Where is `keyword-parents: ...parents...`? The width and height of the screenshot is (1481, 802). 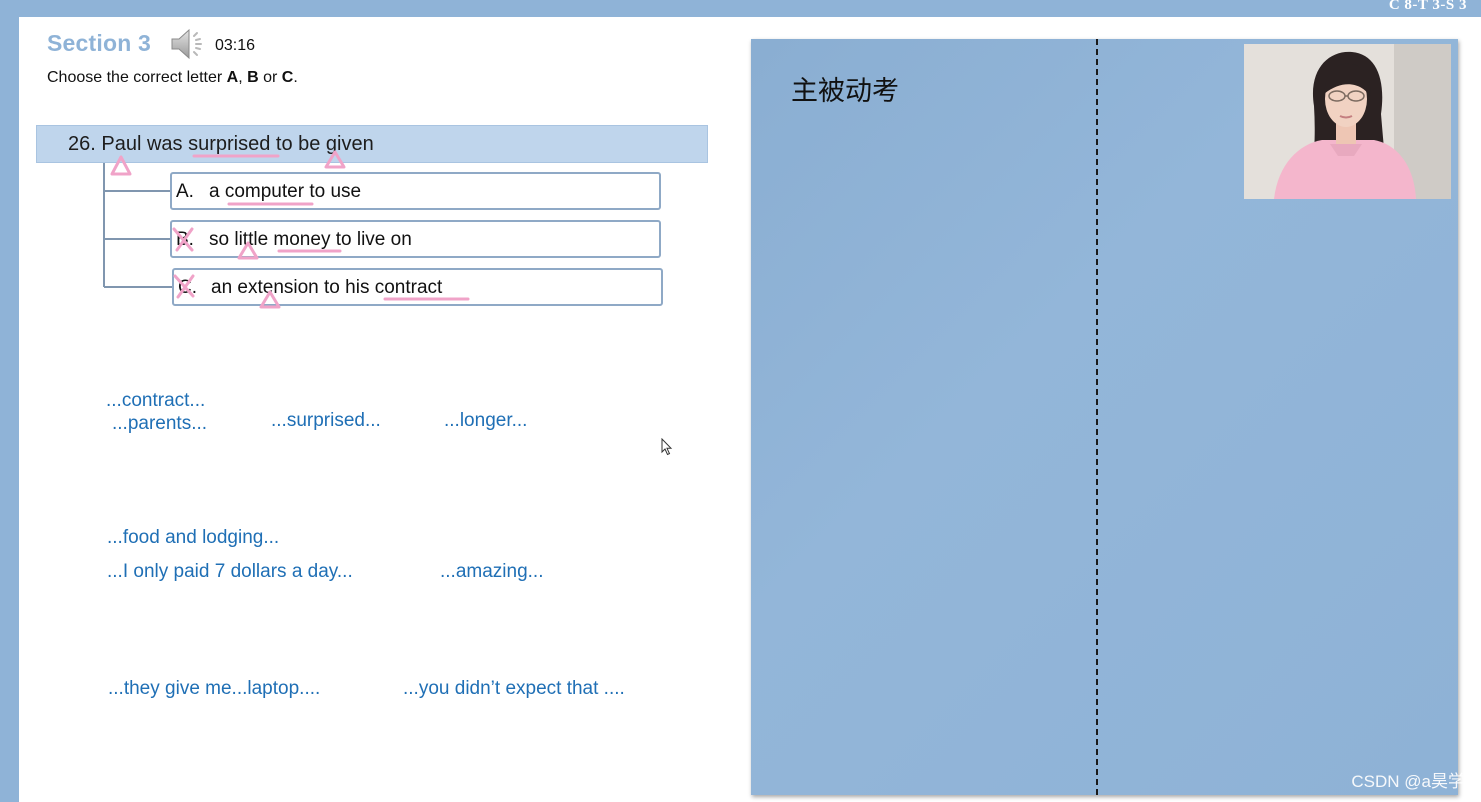 keyword-parents: ...parents... is located at coordinates (160, 423).